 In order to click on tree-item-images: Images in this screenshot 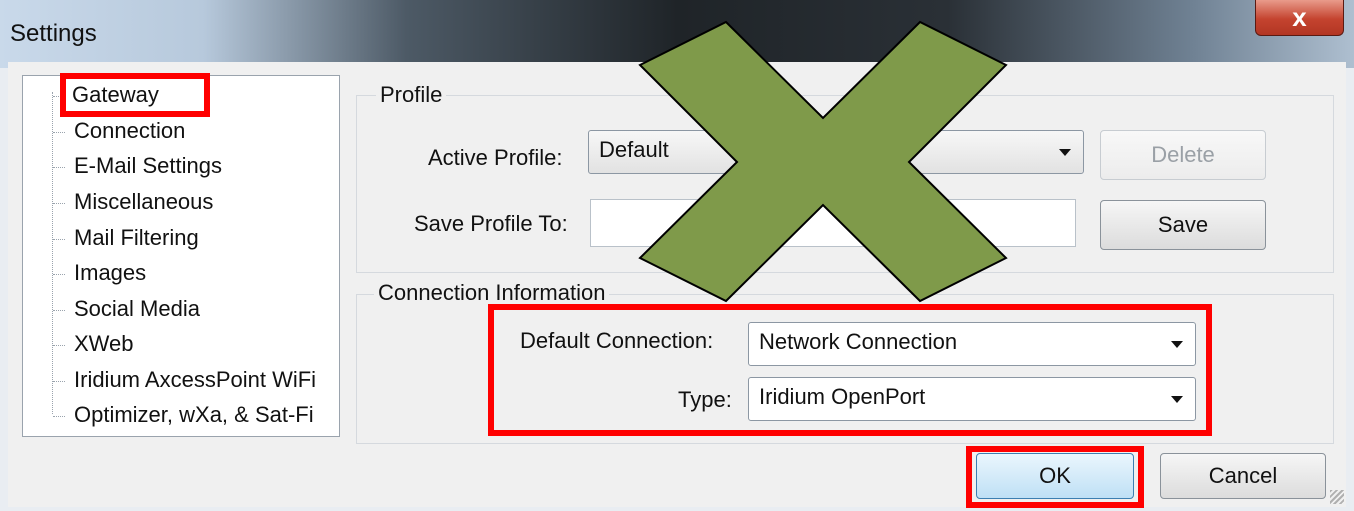, I will do `click(110, 273)`.